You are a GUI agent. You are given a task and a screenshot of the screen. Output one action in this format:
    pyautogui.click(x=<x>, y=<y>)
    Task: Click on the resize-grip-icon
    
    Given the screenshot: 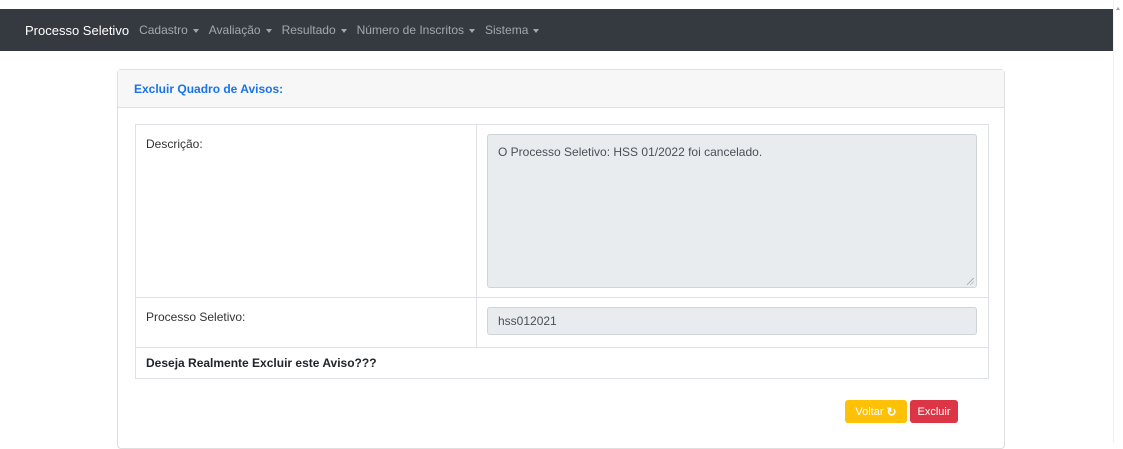 What is the action you would take?
    pyautogui.click(x=970, y=281)
    